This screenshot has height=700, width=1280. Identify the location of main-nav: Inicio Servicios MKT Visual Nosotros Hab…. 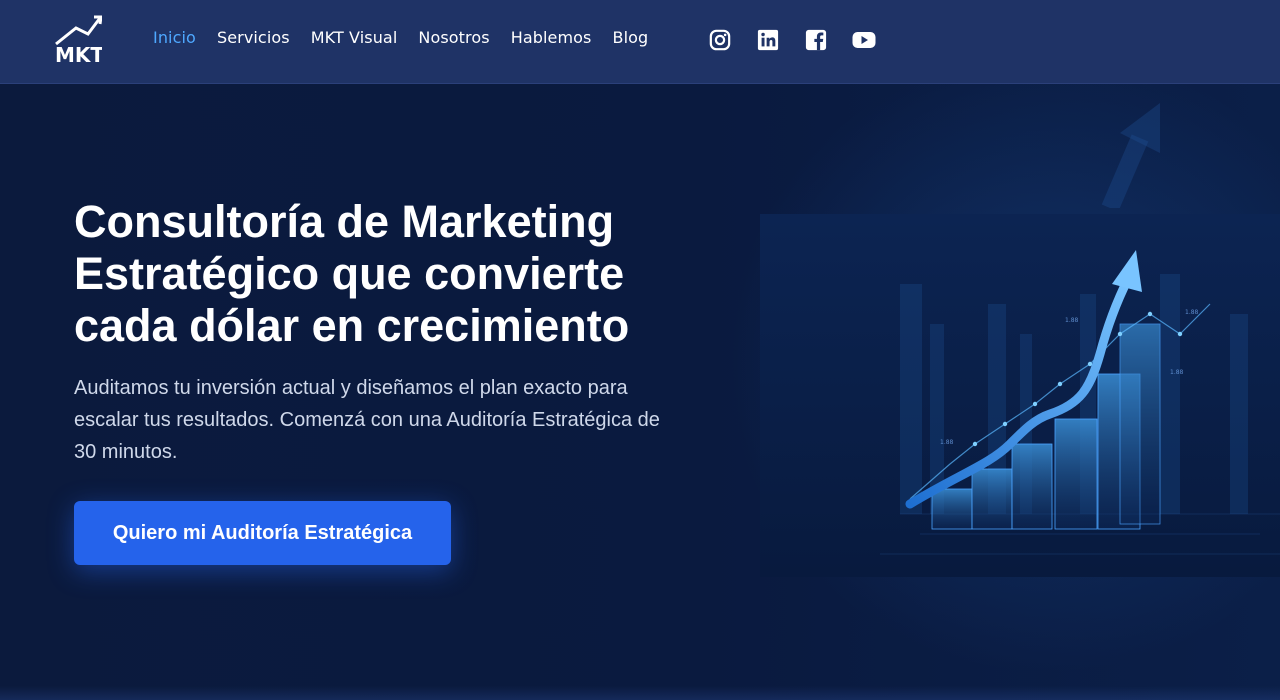
(411, 38).